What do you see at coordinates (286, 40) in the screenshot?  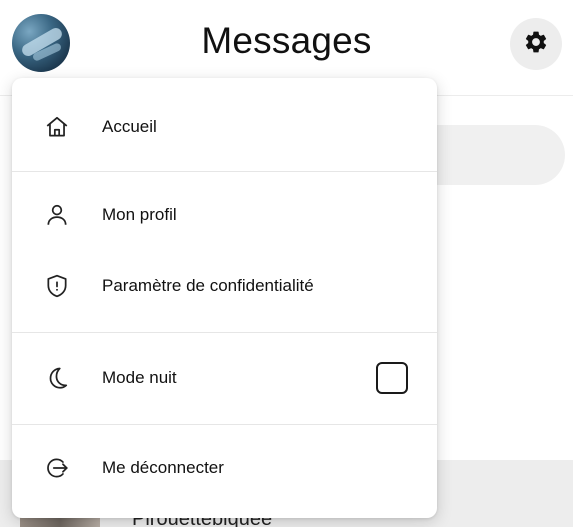 I see `page-title: Messages` at bounding box center [286, 40].